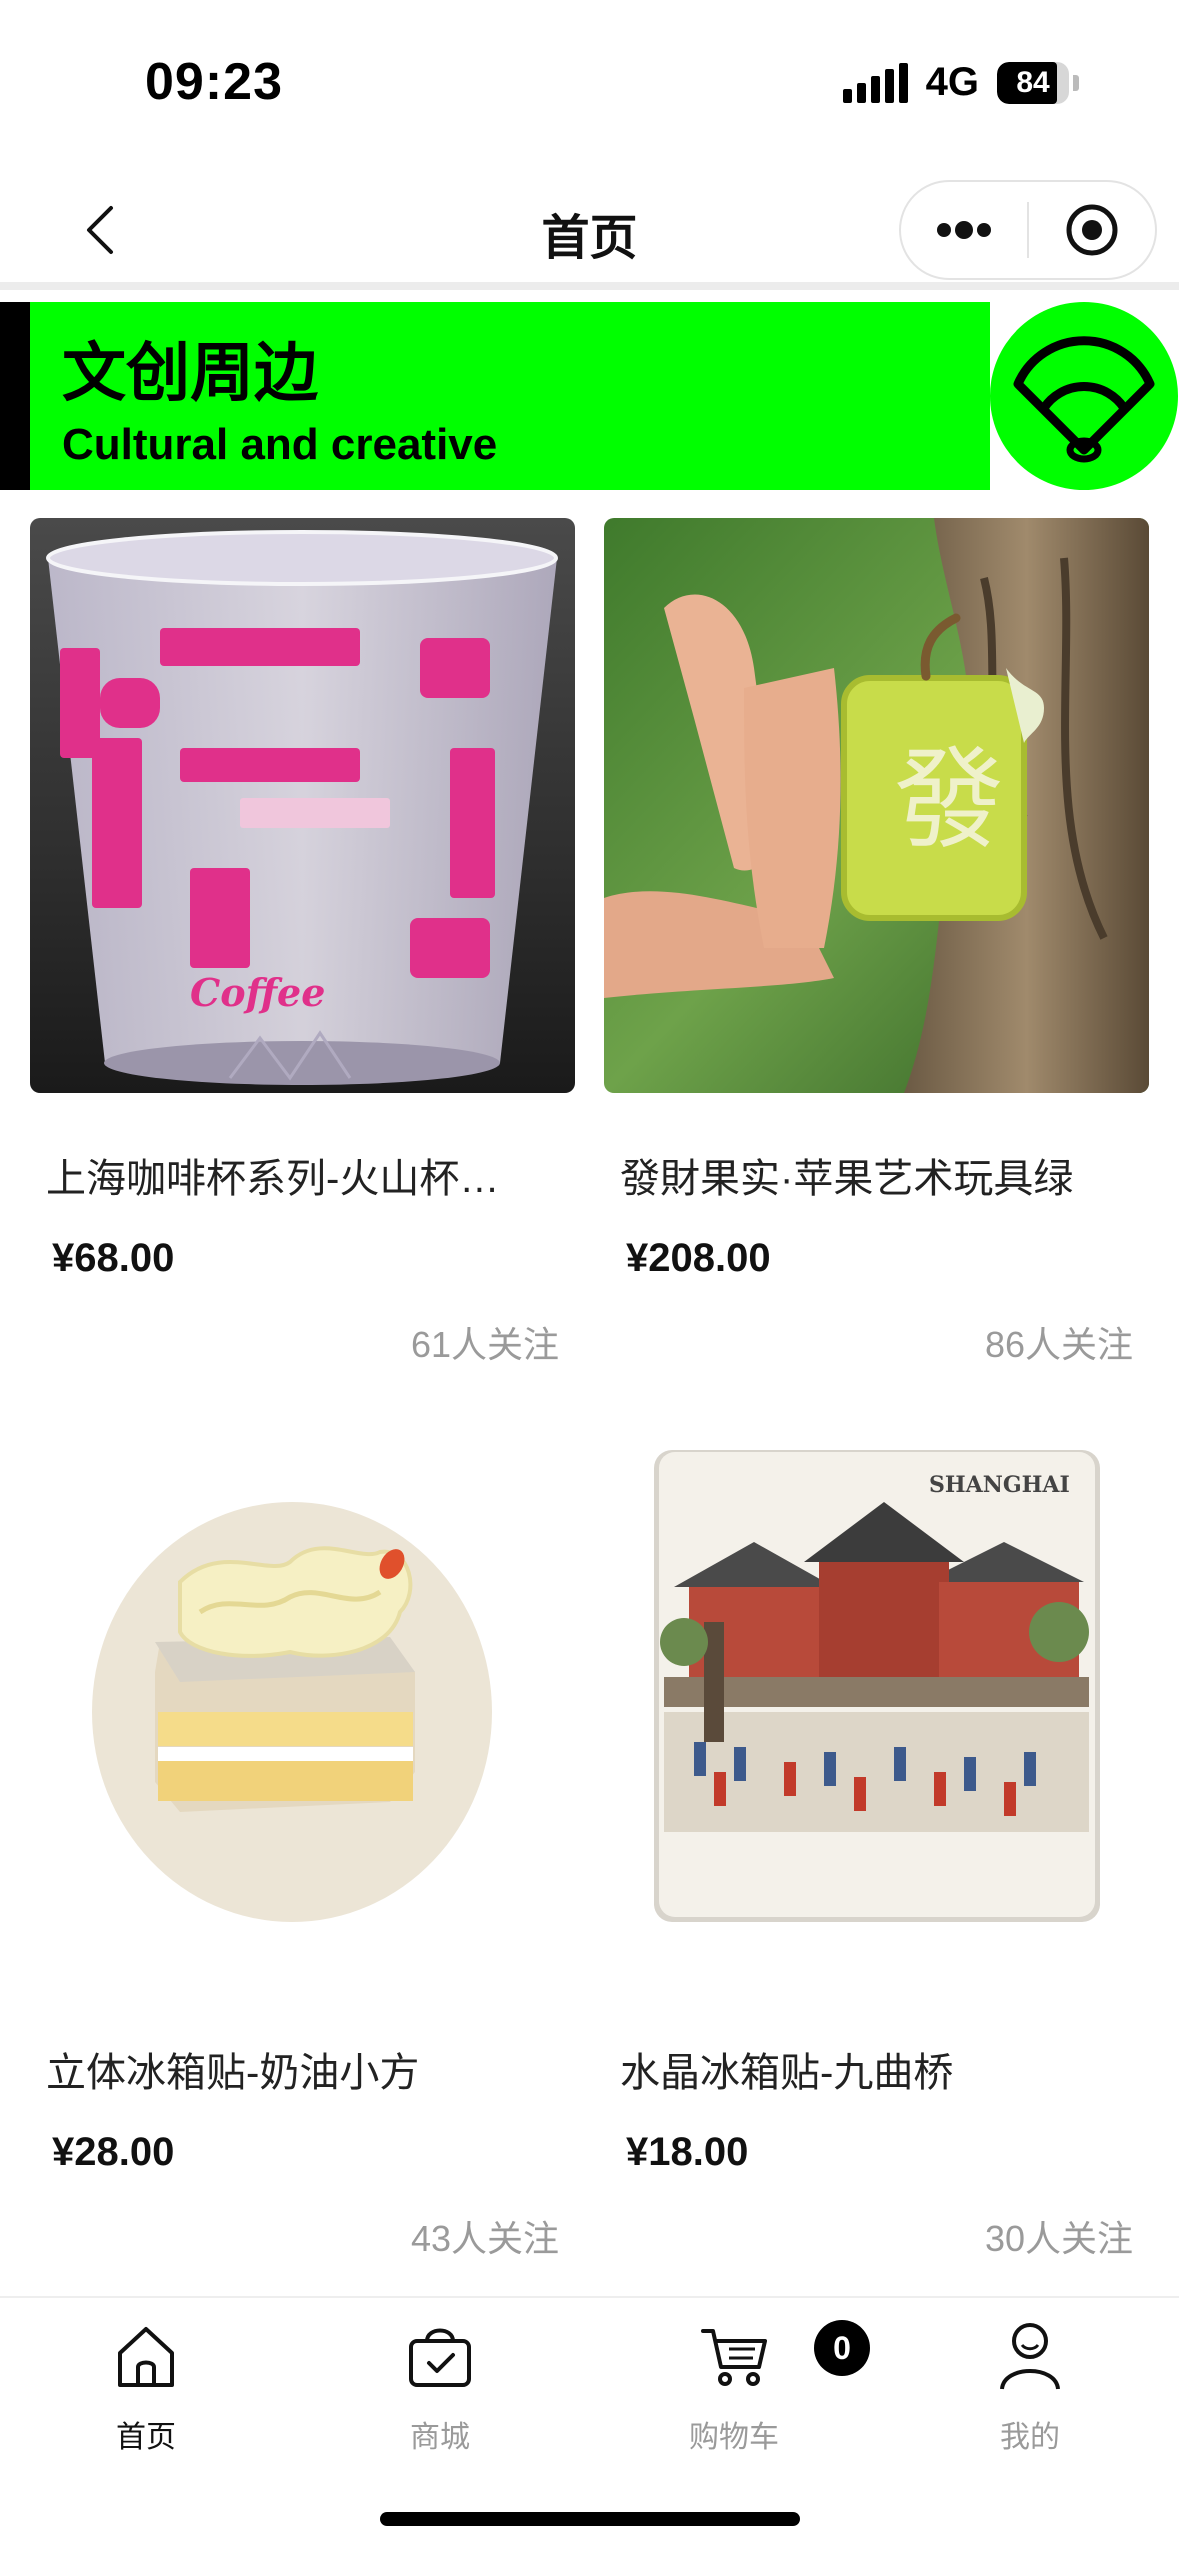  What do you see at coordinates (734, 2398) in the screenshot?
I see `tab-cart: 购物车` at bounding box center [734, 2398].